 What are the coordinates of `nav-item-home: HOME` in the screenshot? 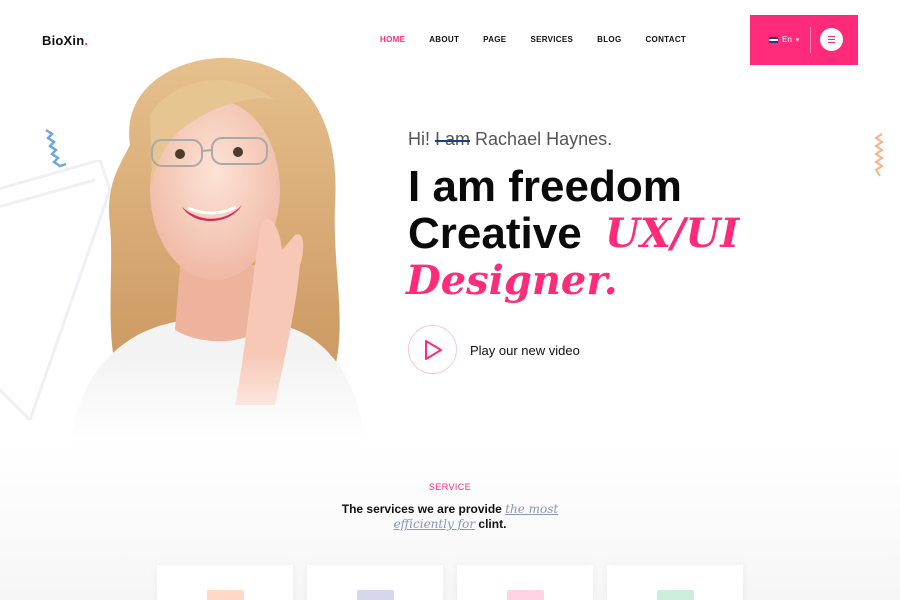 It's located at (392, 39).